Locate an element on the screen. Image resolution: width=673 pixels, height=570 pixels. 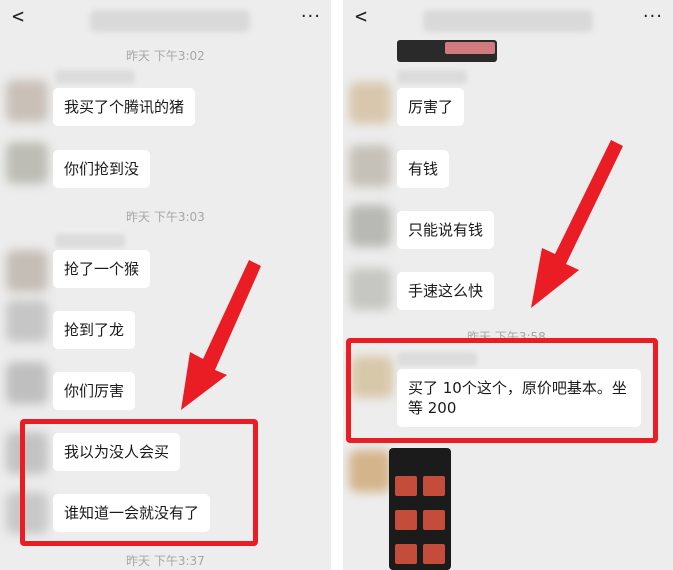
timestamp: 昨天 下午3:03 is located at coordinates (165, 217).